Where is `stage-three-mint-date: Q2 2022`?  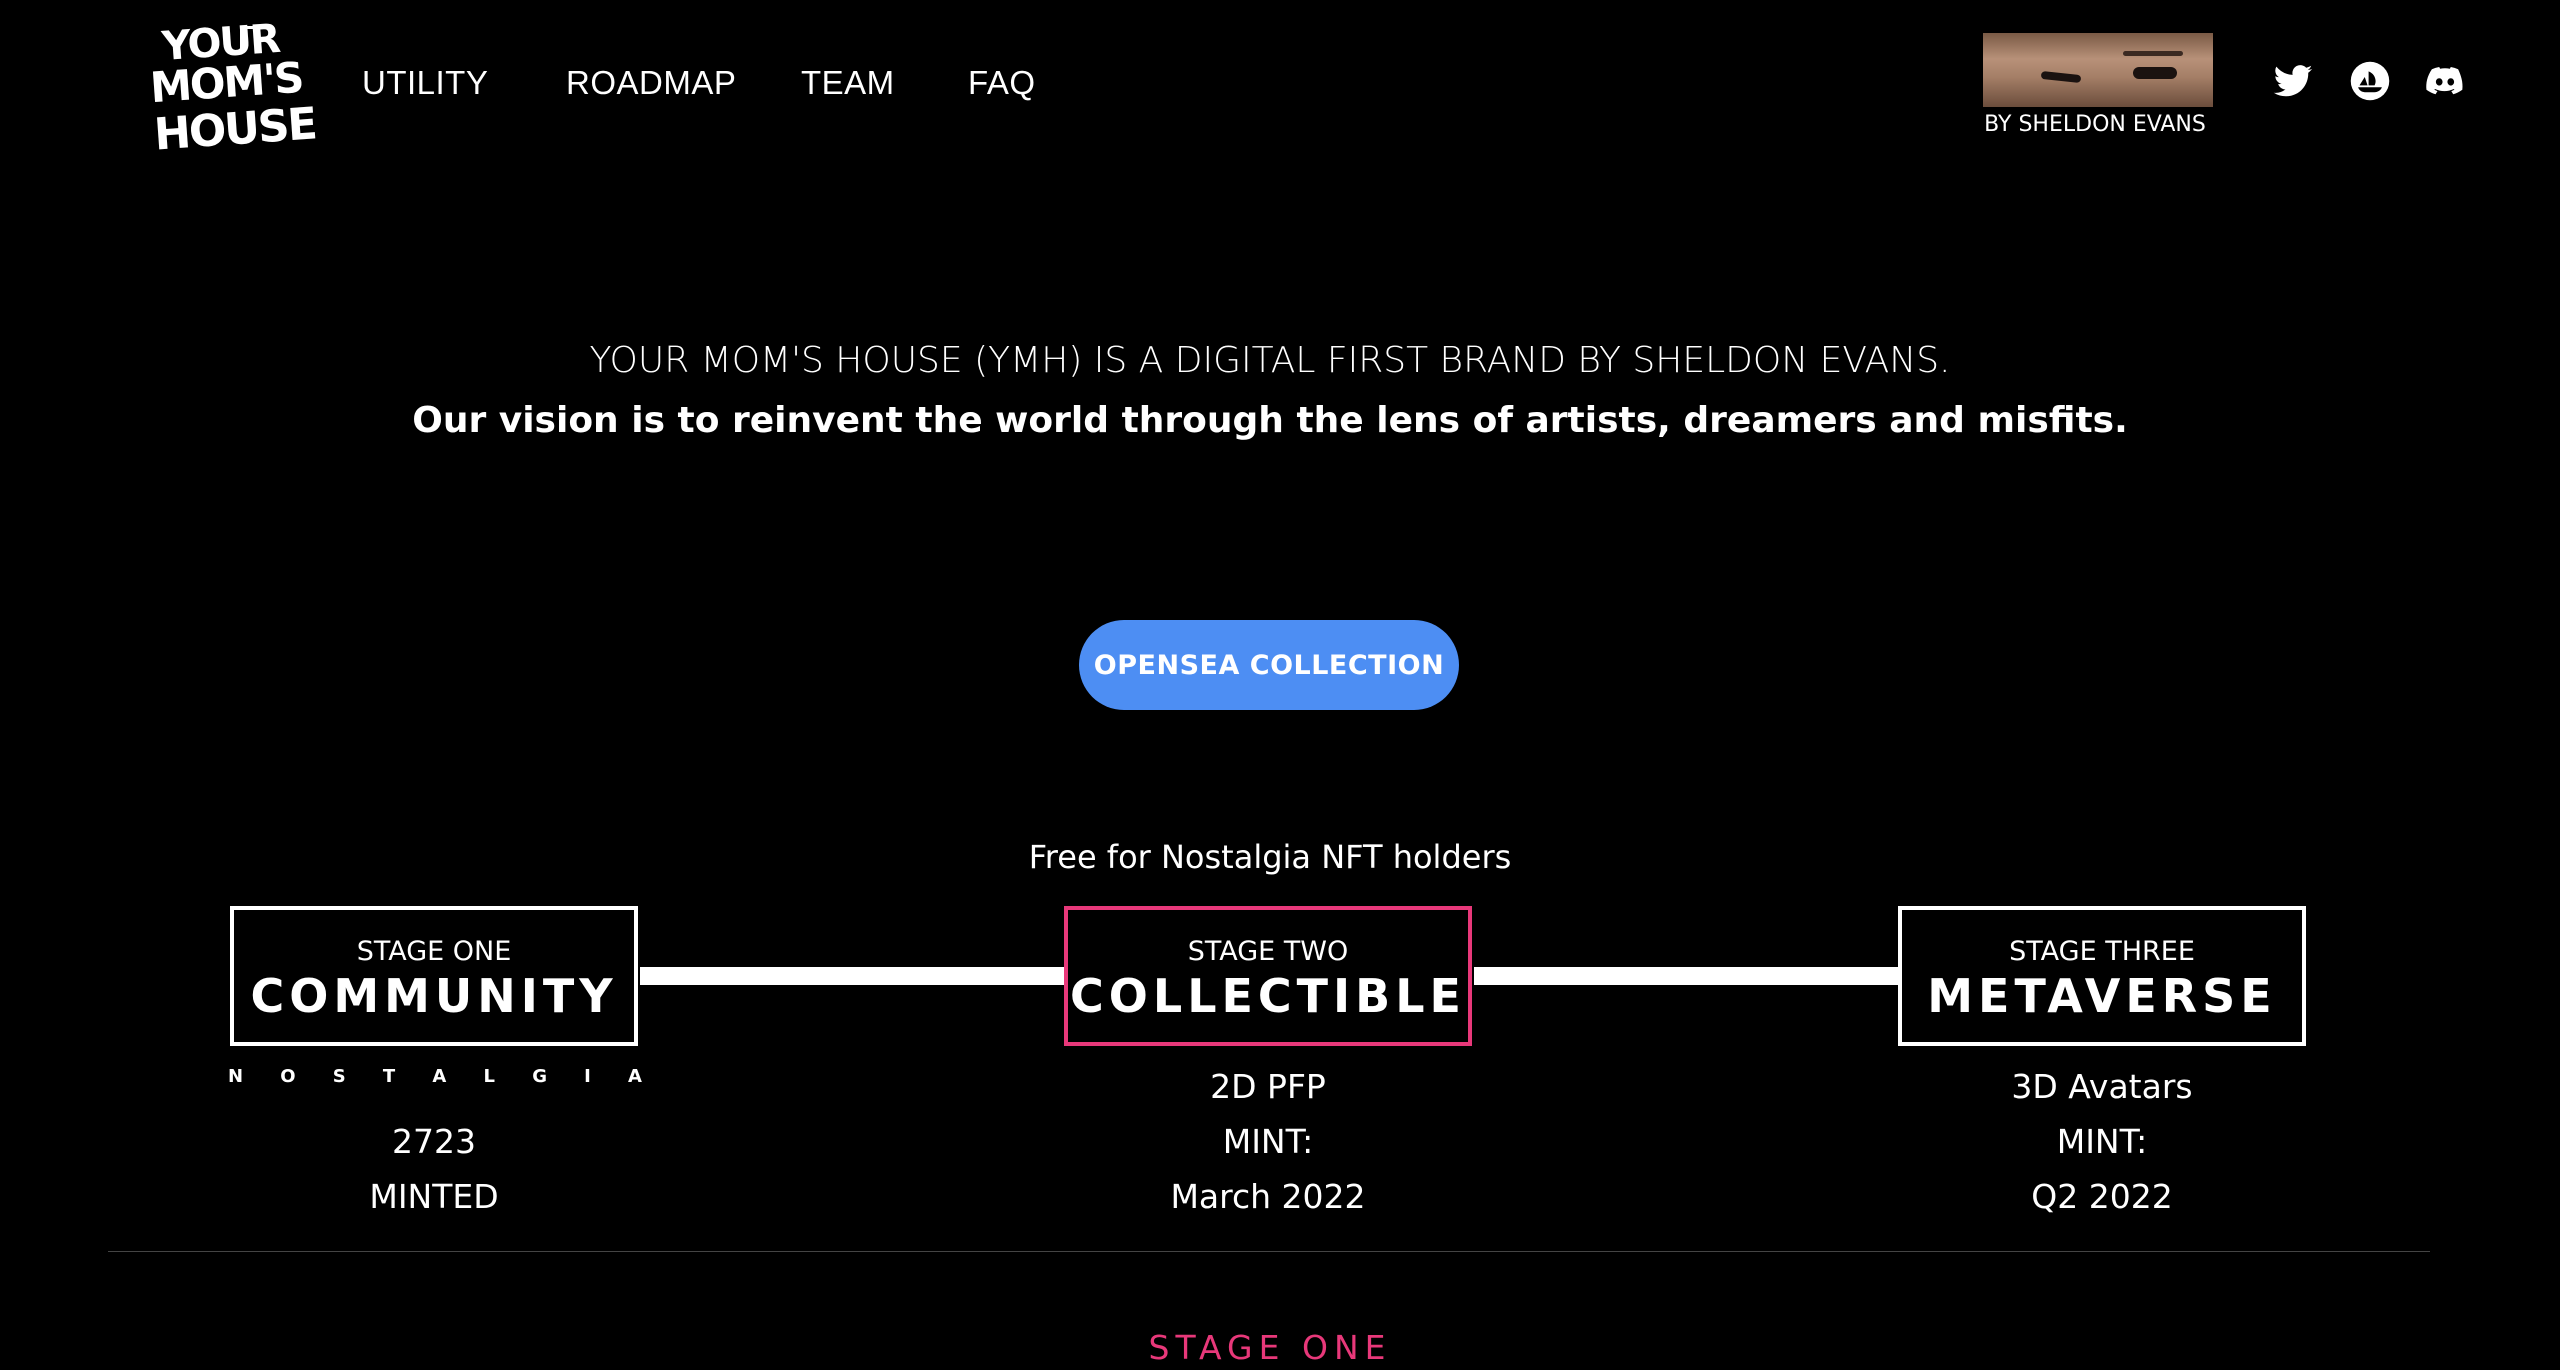 stage-three-mint-date: Q2 2022 is located at coordinates (2102, 1196).